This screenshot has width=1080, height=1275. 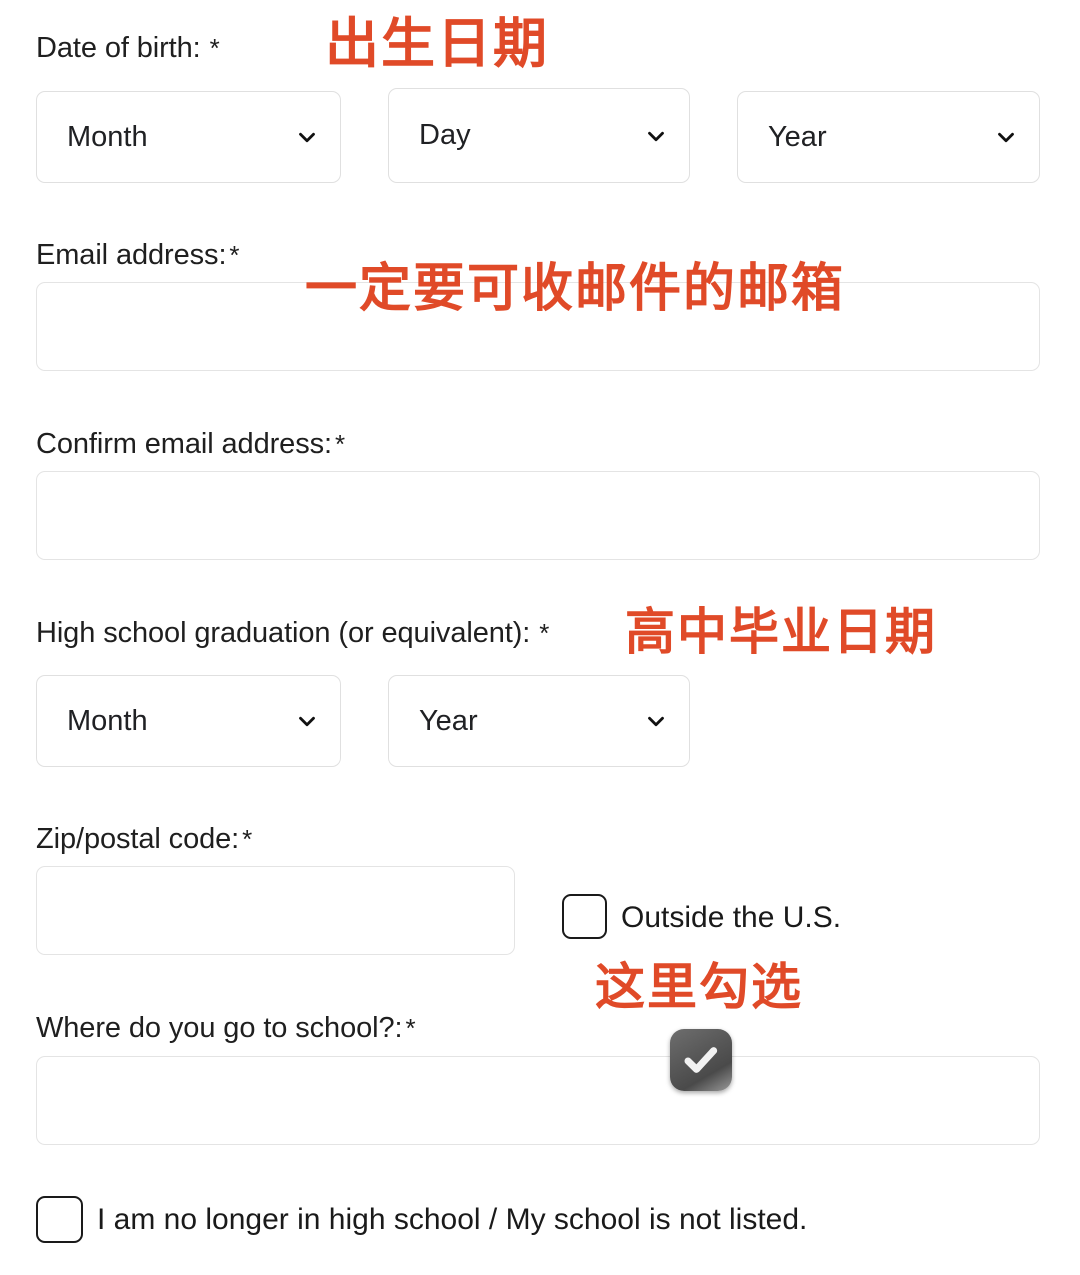 I want to click on email-address-required-marker: *, so click(x=234, y=255).